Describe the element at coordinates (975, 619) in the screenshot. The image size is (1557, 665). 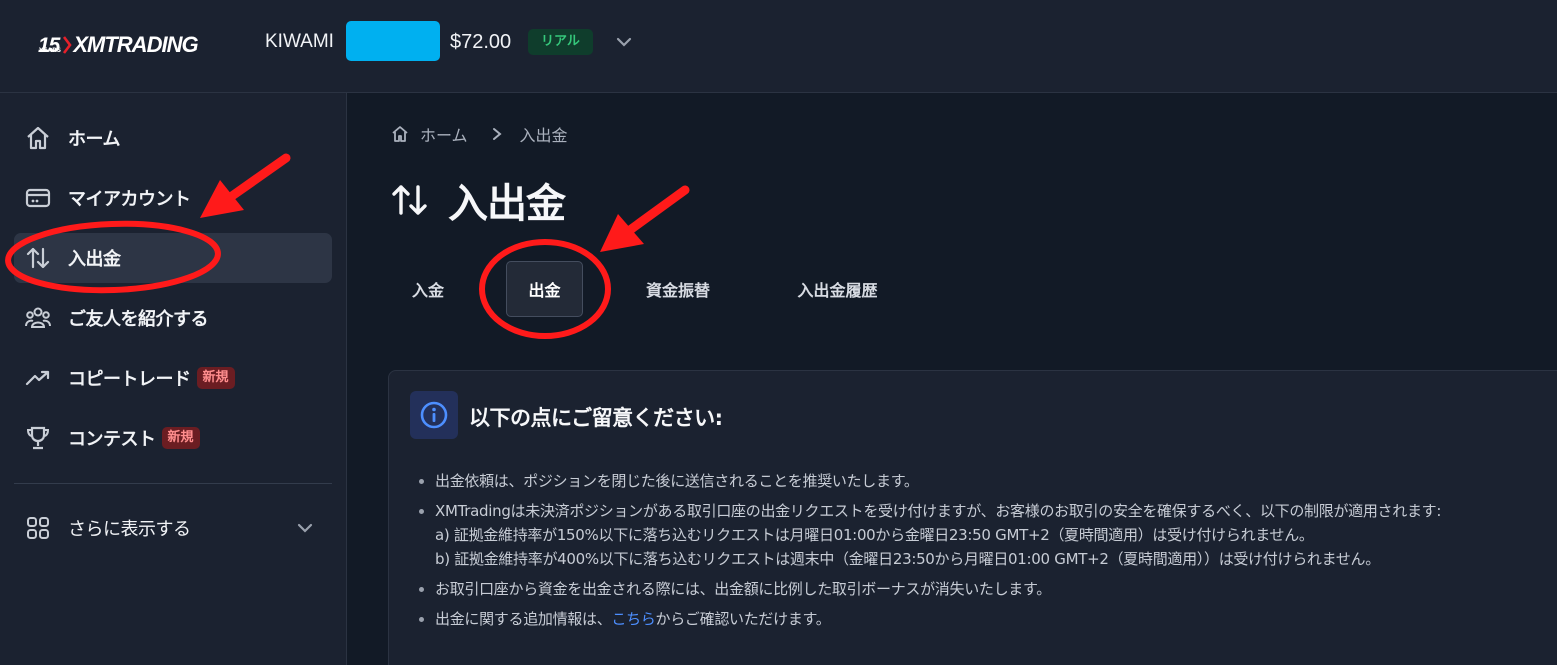
I see `notice-item: 出金に関する追加情報は、こちらからご確認いただけます。` at that location.